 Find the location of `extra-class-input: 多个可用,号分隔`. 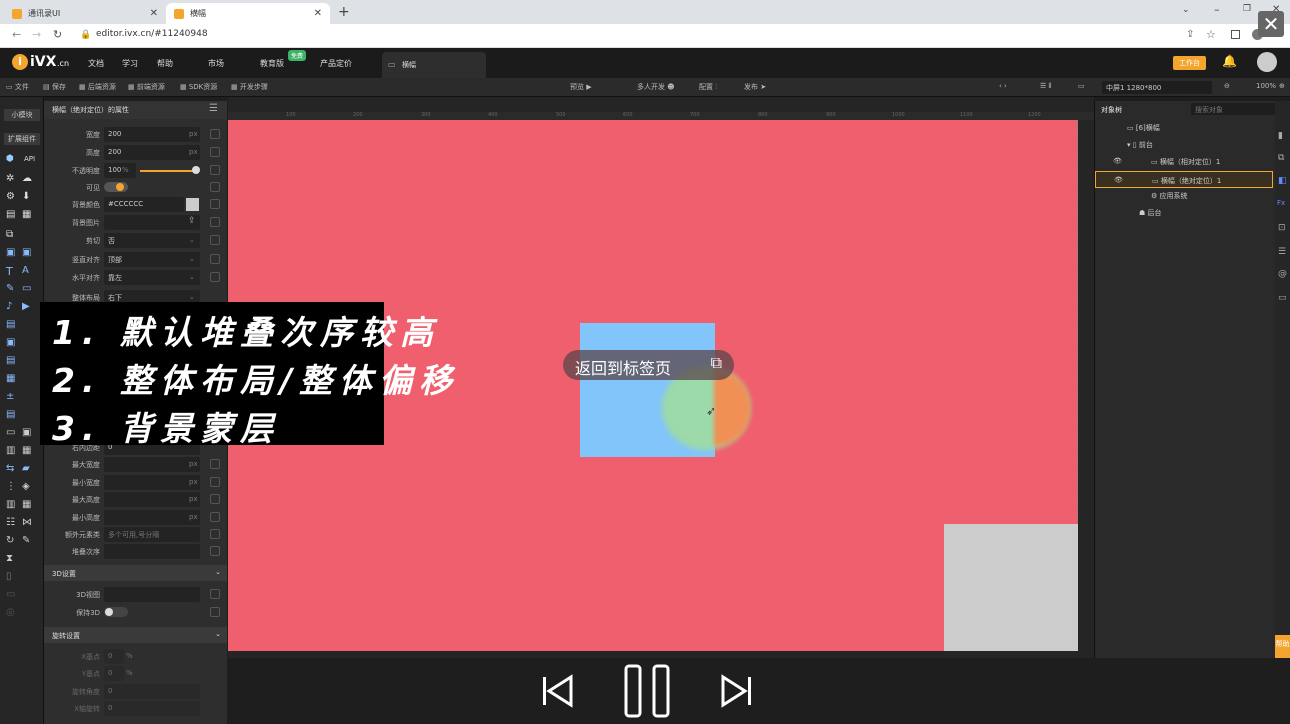

extra-class-input: 多个可用,号分隔 is located at coordinates (152, 534).